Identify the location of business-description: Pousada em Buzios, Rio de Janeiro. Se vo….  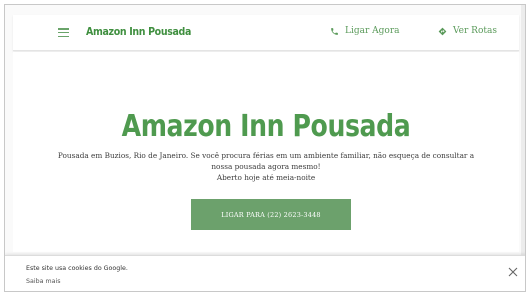
(266, 161).